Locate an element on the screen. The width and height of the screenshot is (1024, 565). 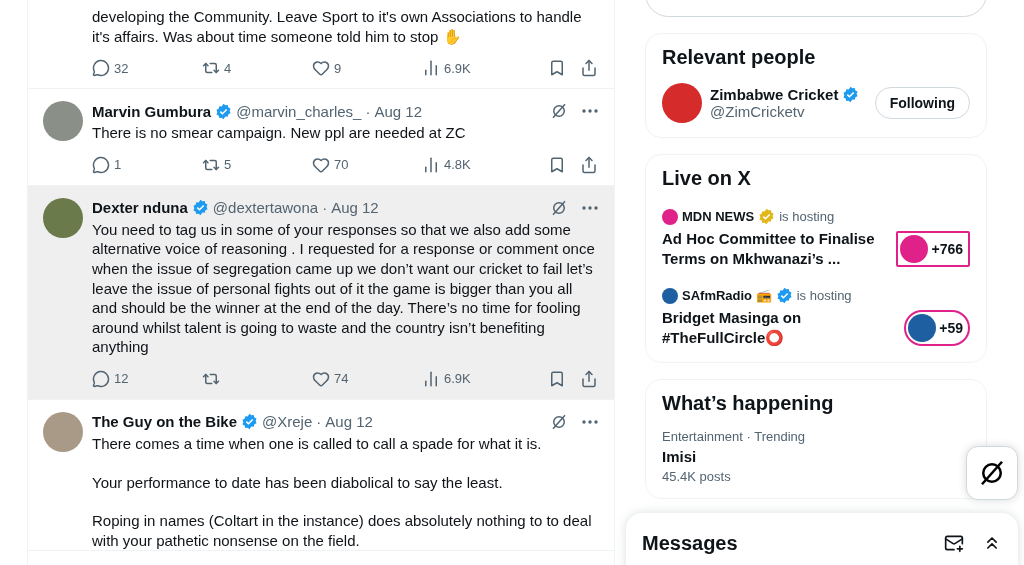
new-message-button is located at coordinates (954, 543).